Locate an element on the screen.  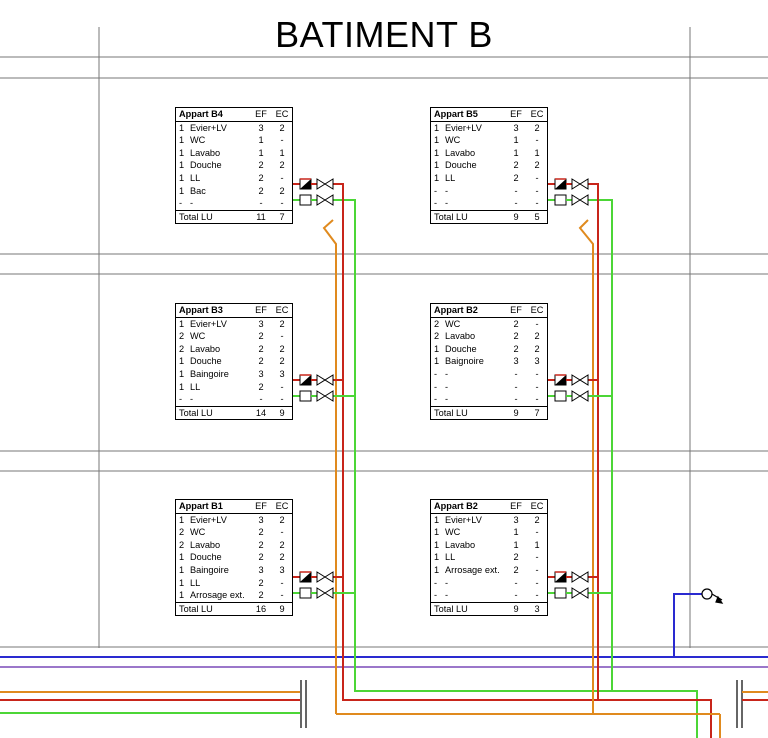
table-total-row: Total LU 9 3 is located at coordinates (489, 608).